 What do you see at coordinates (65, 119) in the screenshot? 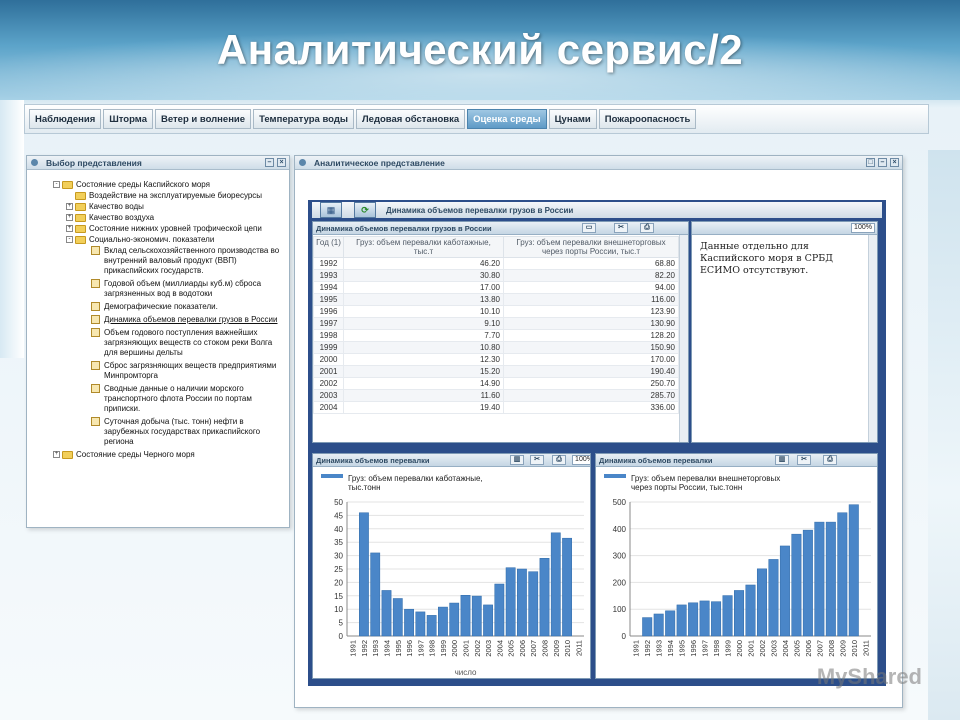
I see `tab-1: Наблюдения` at bounding box center [65, 119].